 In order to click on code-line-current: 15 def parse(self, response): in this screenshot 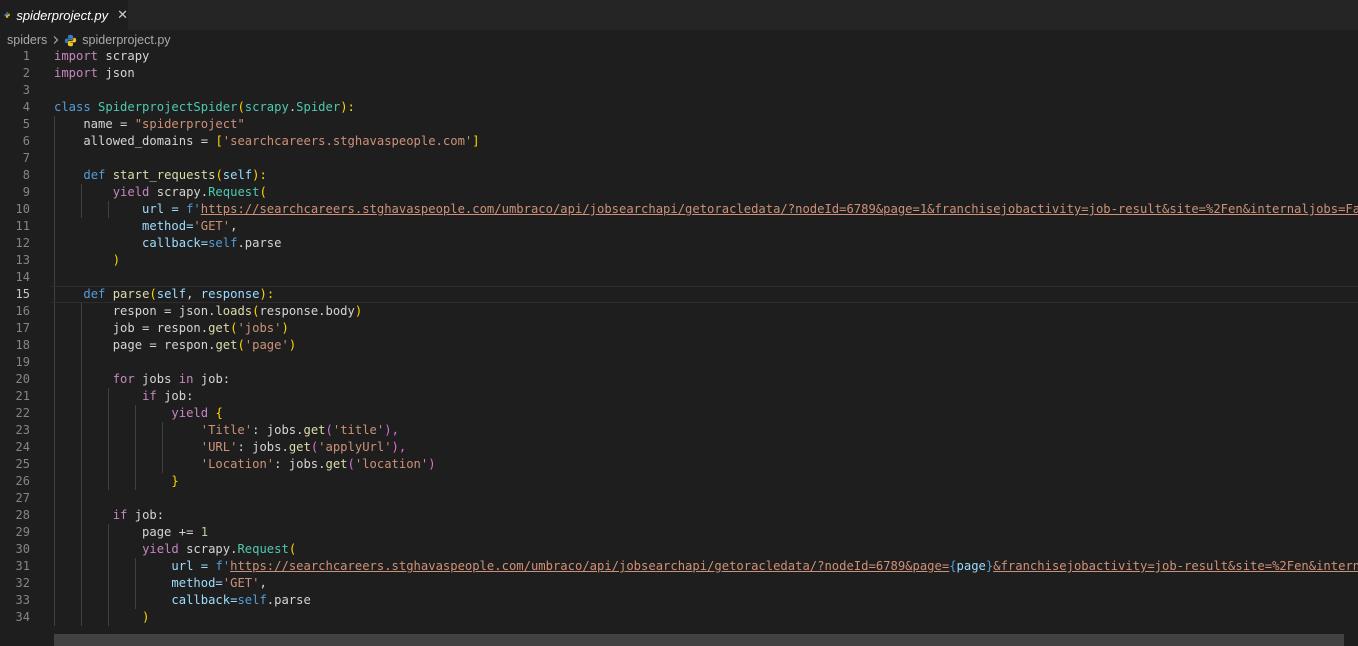, I will do `click(679, 294)`.